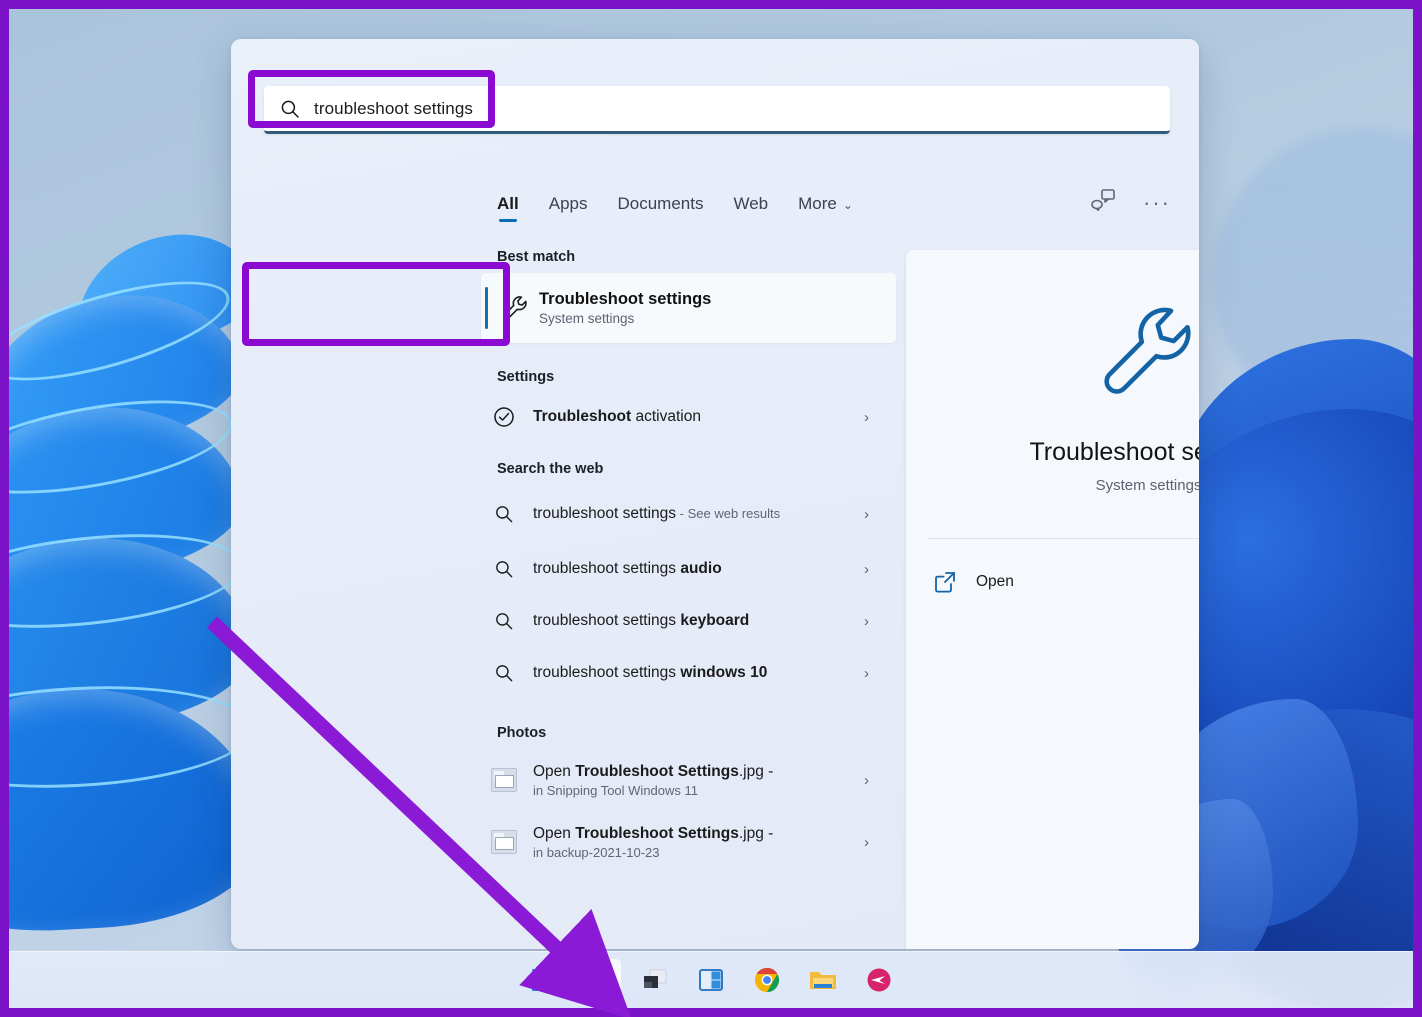 Image resolution: width=1422 pixels, height=1017 pixels. What do you see at coordinates (550, 469) in the screenshot?
I see `section-header-search-the-web: Search the web` at bounding box center [550, 469].